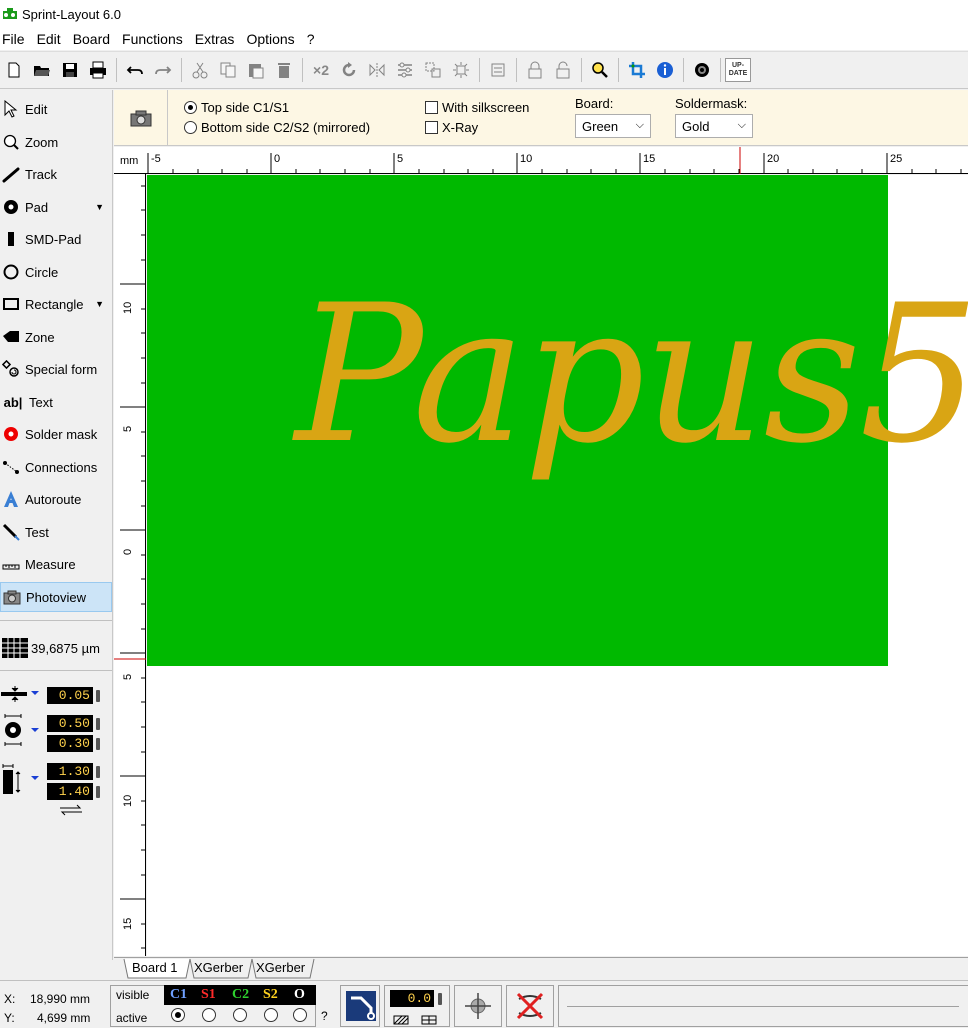 Image resolution: width=968 pixels, height=1028 pixels. Describe the element at coordinates (349, 70) in the screenshot. I see `rotate-button` at that location.